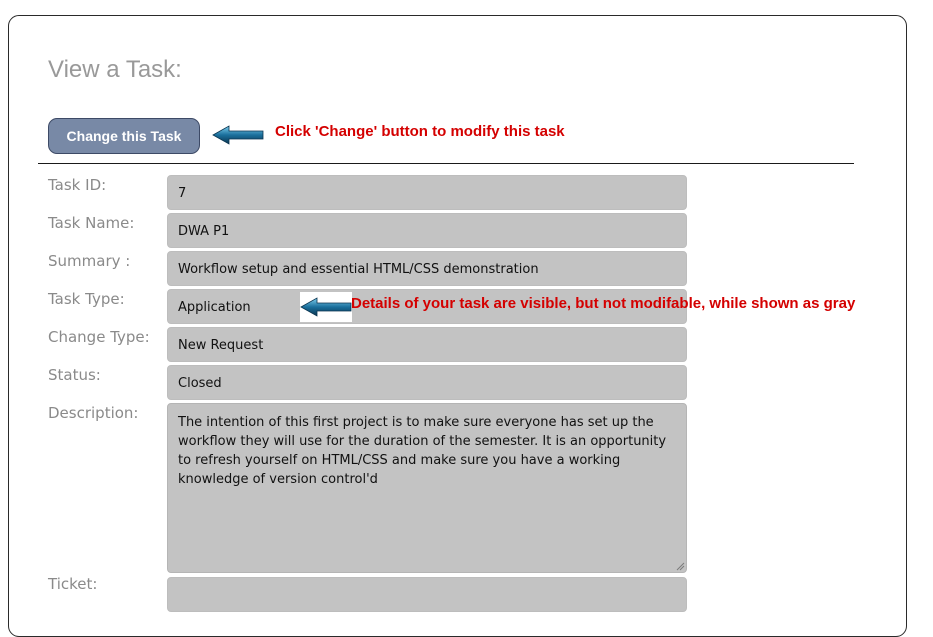 The height and width of the screenshot is (637, 933). What do you see at coordinates (77, 185) in the screenshot?
I see `task-id-label: Task ID:` at bounding box center [77, 185].